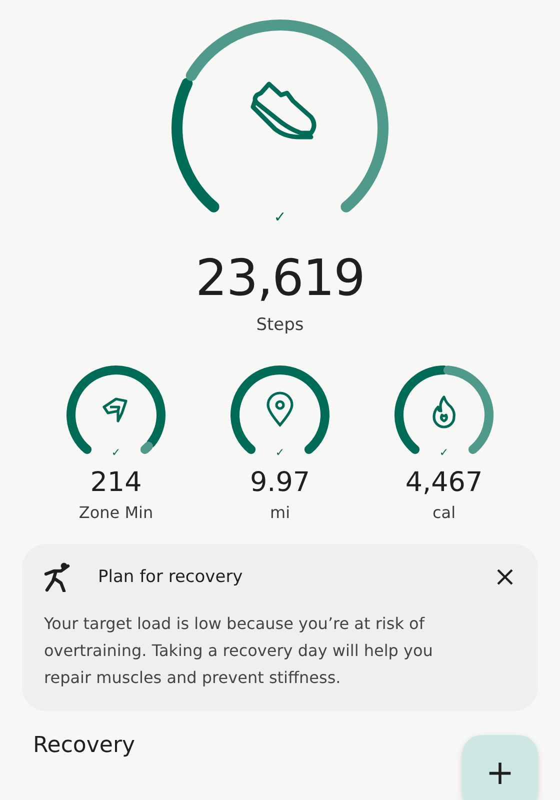 The height and width of the screenshot is (800, 560). What do you see at coordinates (116, 512) in the screenshot?
I see `metric-label: Zone Min` at bounding box center [116, 512].